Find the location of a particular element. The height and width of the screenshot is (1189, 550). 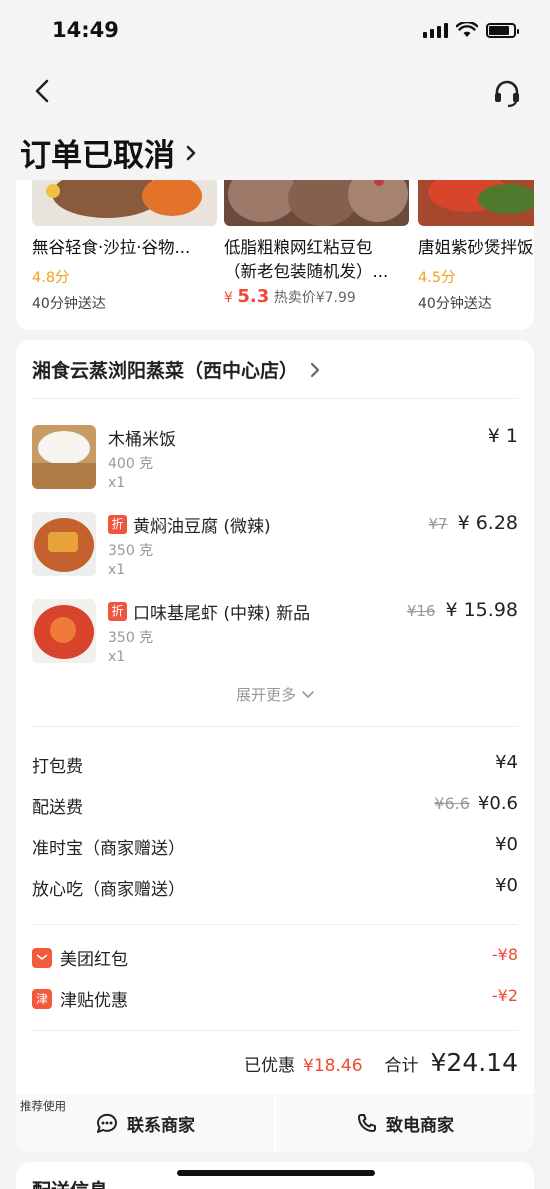

recommendation-score: 4.5分 is located at coordinates (437, 278).